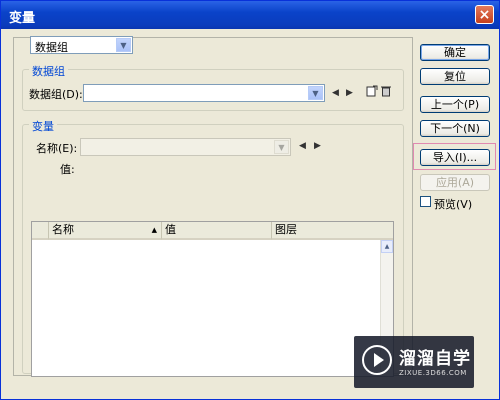  I want to click on preview-label: 预览(V), so click(453, 204).